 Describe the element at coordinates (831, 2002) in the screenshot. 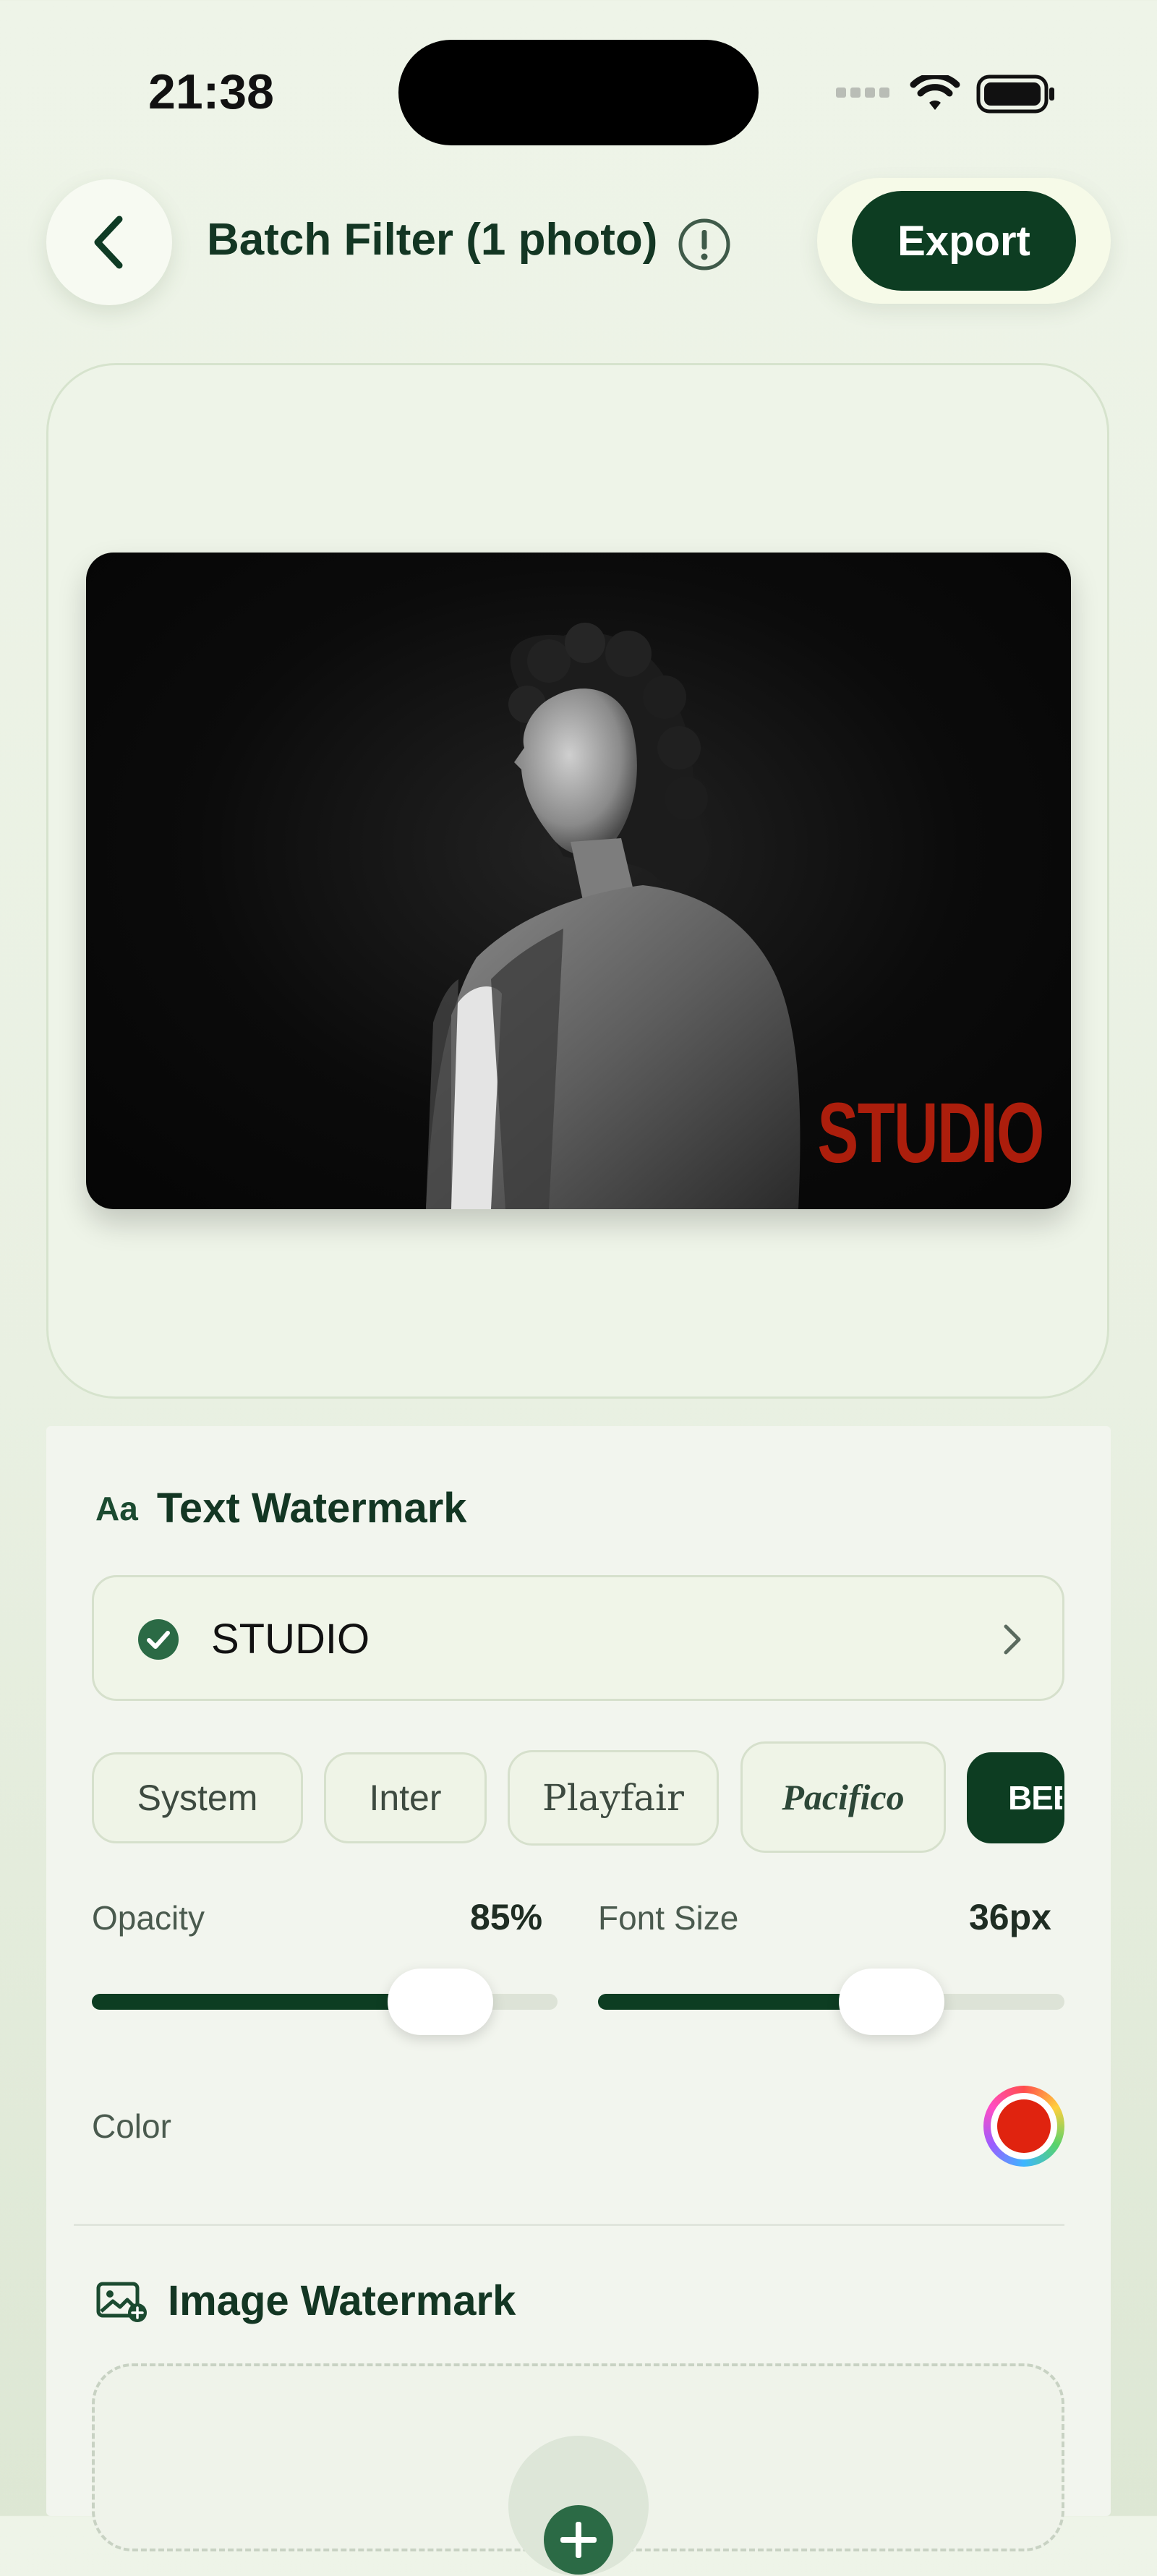

I see `font-size-slider` at that location.